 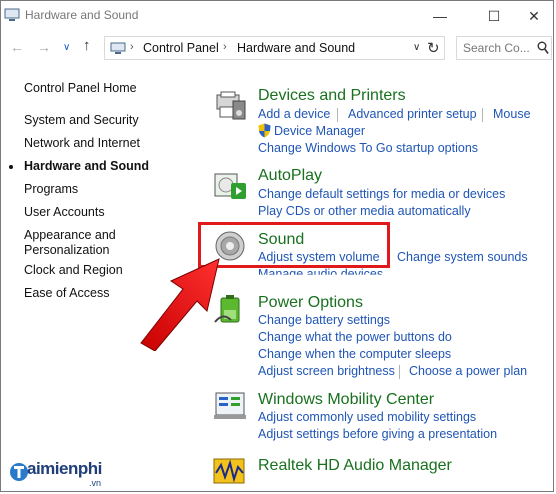 What do you see at coordinates (355, 466) in the screenshot?
I see `category-title-realtek-hd-audio-manager: Realtek HD Audio Manager` at bounding box center [355, 466].